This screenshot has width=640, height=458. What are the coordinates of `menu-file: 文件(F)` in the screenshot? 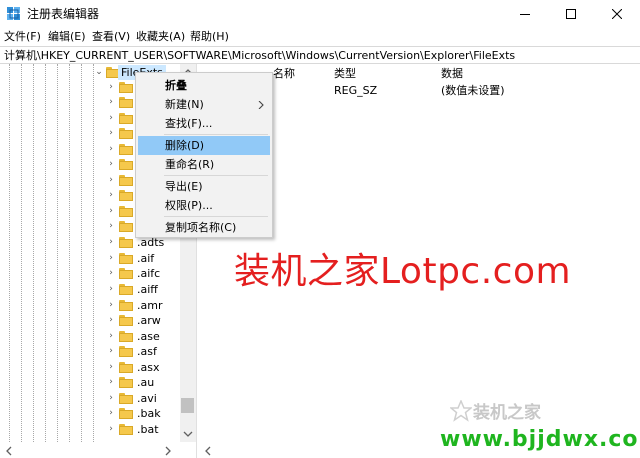 It's located at (22, 37).